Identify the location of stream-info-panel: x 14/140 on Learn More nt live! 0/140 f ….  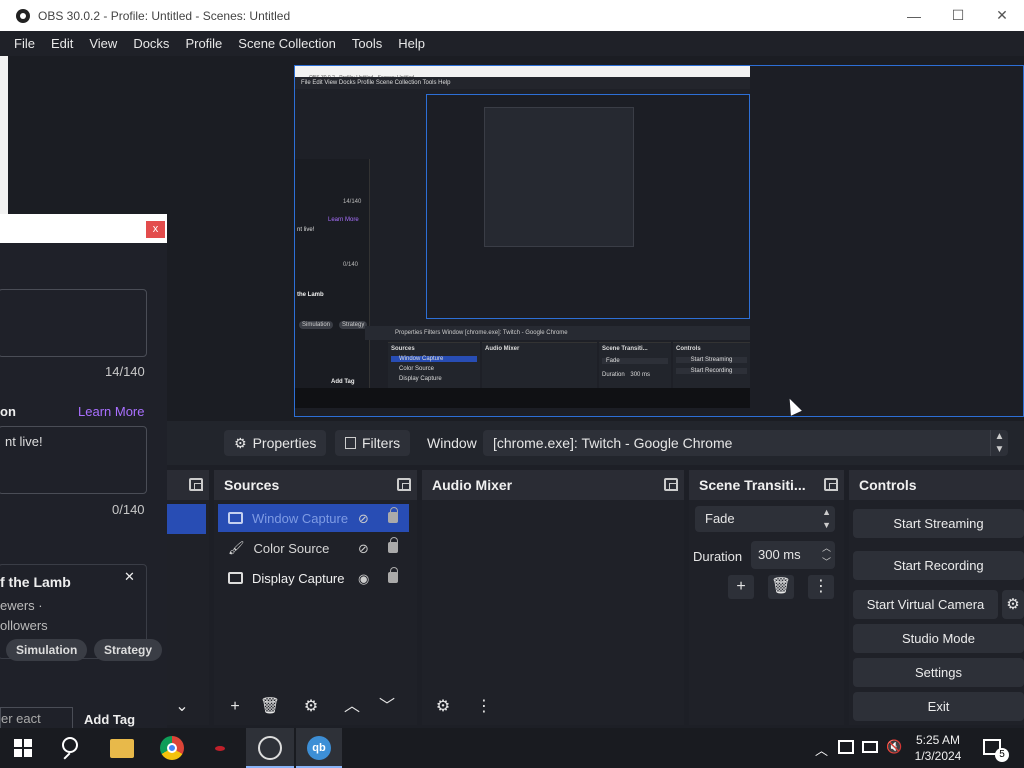
(83, 472).